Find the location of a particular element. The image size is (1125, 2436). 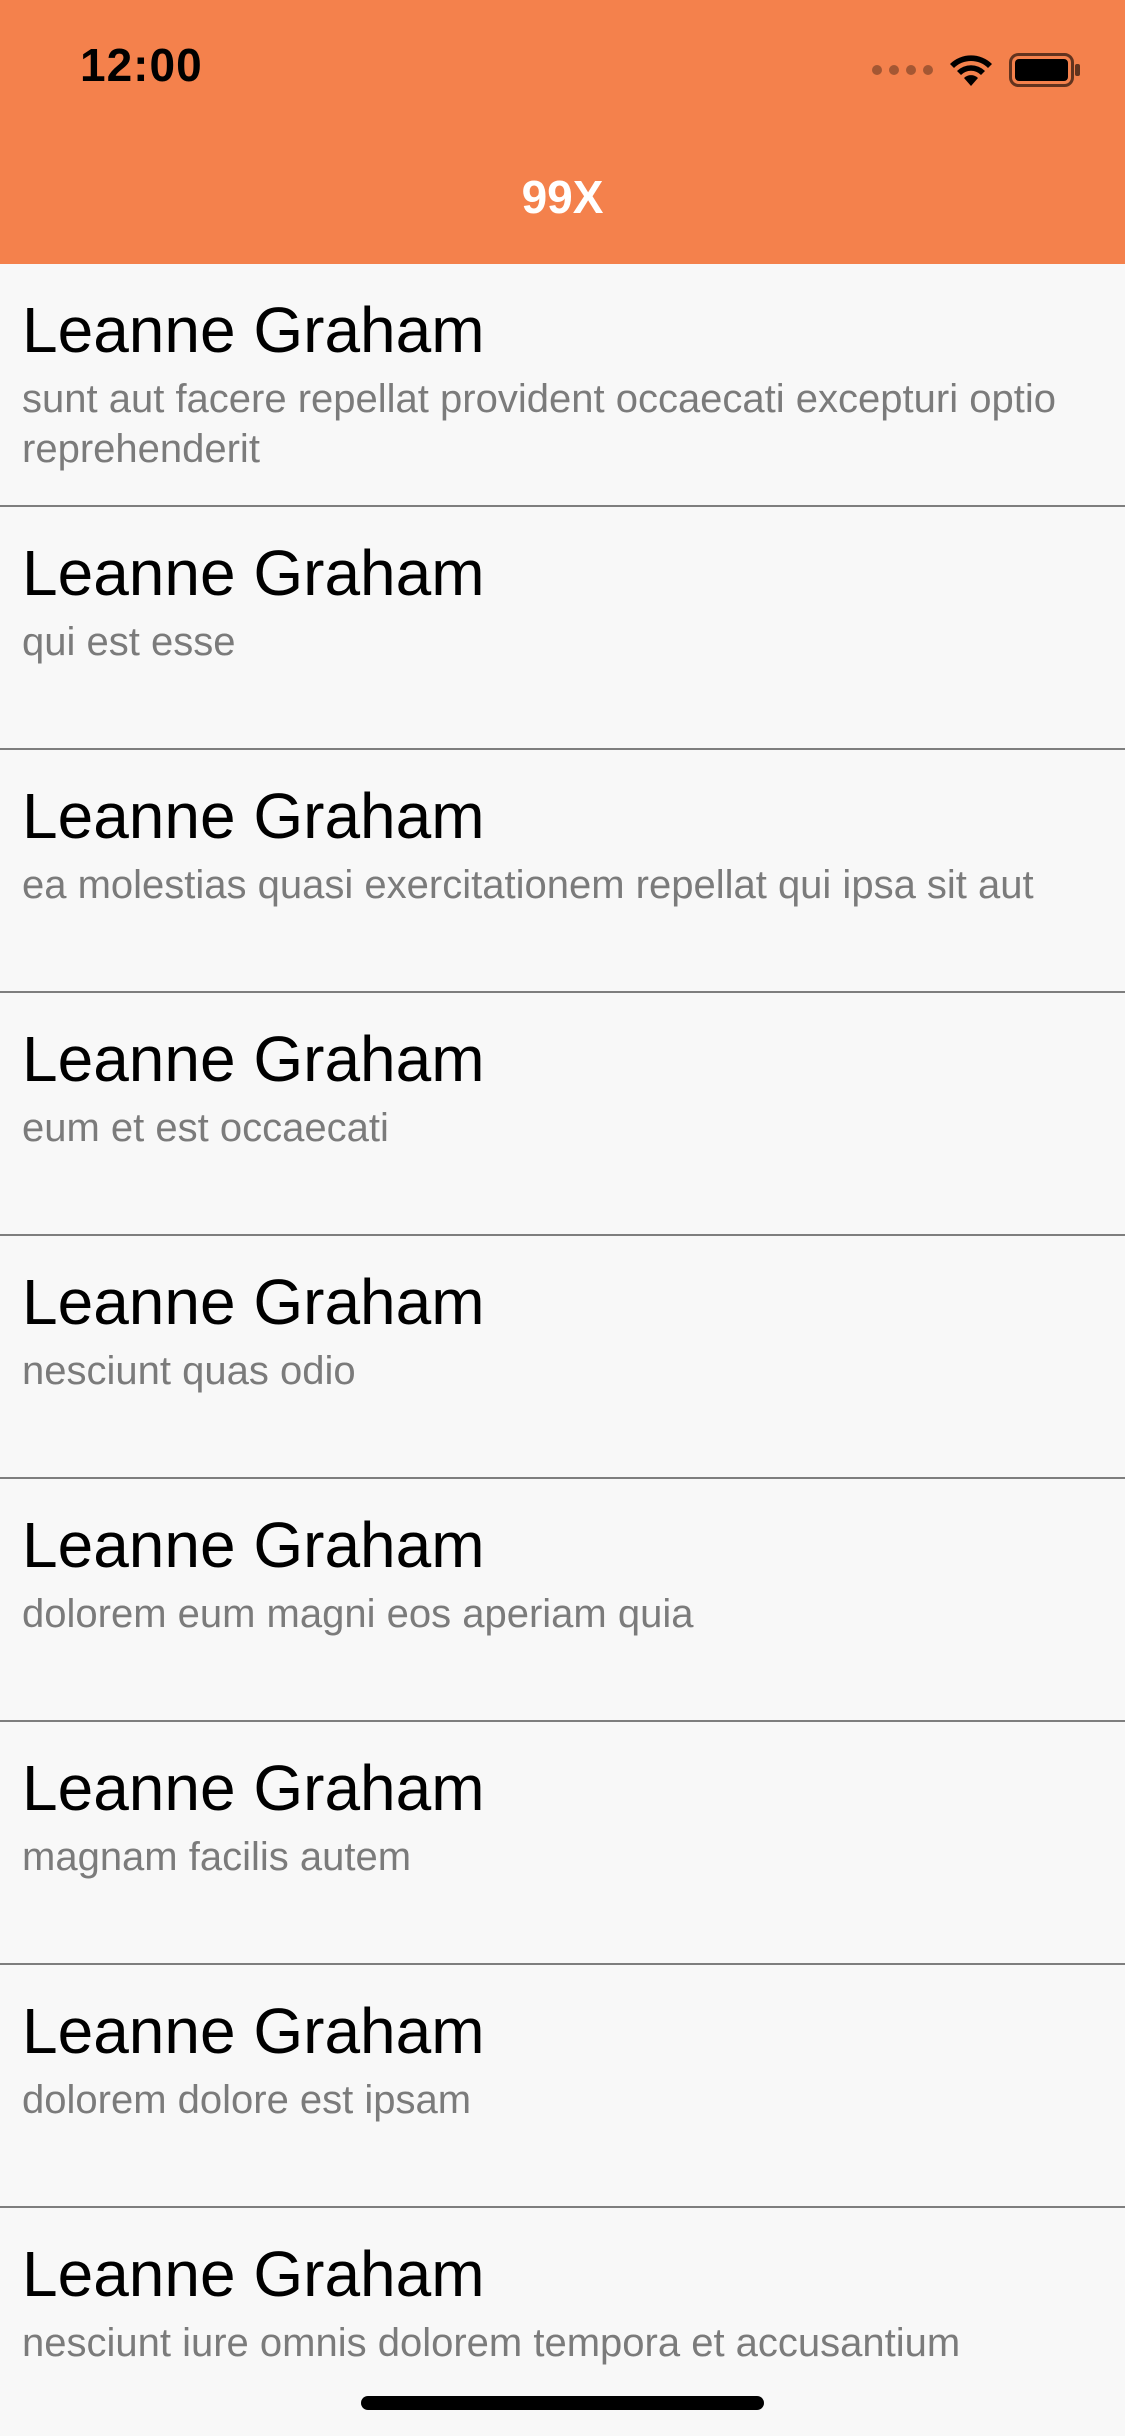

status-bar-icons is located at coordinates (976, 70).